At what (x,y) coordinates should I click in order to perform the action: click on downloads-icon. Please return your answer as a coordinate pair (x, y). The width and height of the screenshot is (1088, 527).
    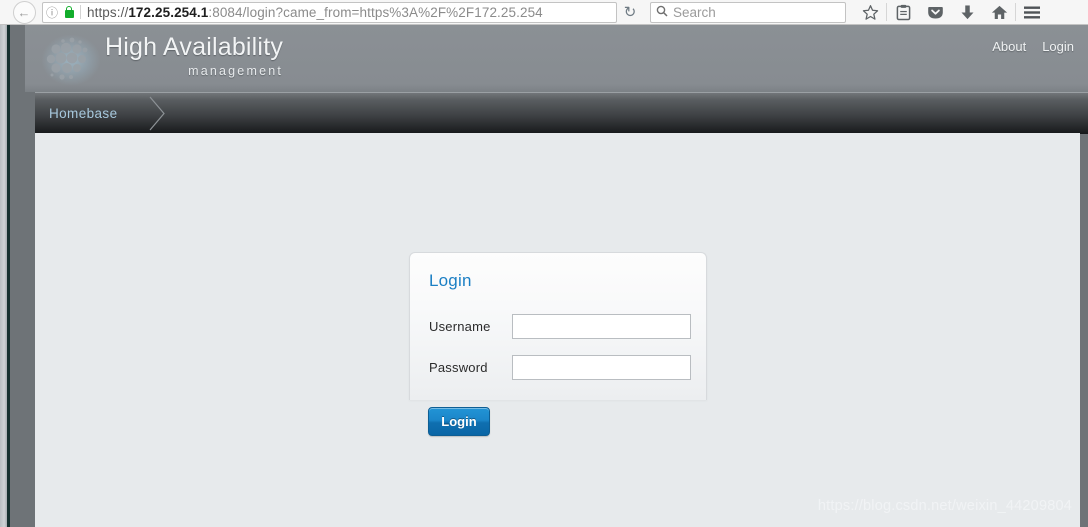
    Looking at the image, I should click on (967, 12).